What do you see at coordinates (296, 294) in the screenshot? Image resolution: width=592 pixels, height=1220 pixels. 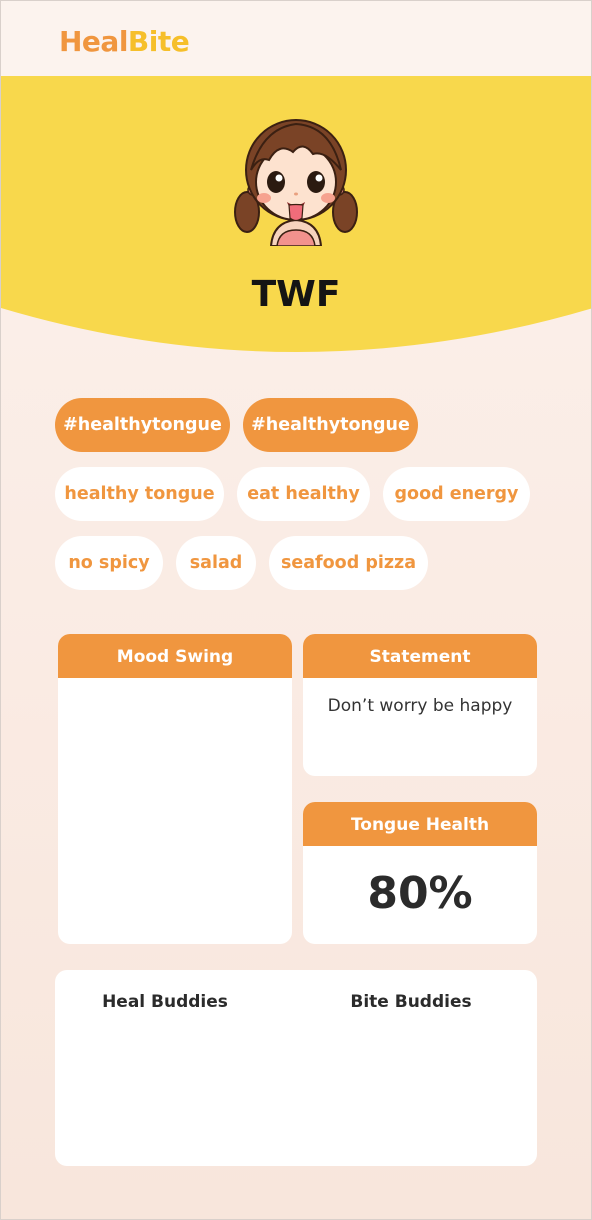 I see `profile-name: TWF` at bounding box center [296, 294].